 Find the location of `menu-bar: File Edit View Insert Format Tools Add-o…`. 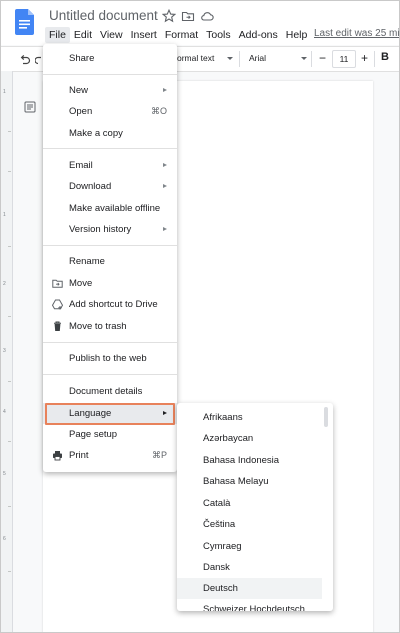

menu-bar: File Edit View Insert Format Tools Add-o… is located at coordinates (178, 35).